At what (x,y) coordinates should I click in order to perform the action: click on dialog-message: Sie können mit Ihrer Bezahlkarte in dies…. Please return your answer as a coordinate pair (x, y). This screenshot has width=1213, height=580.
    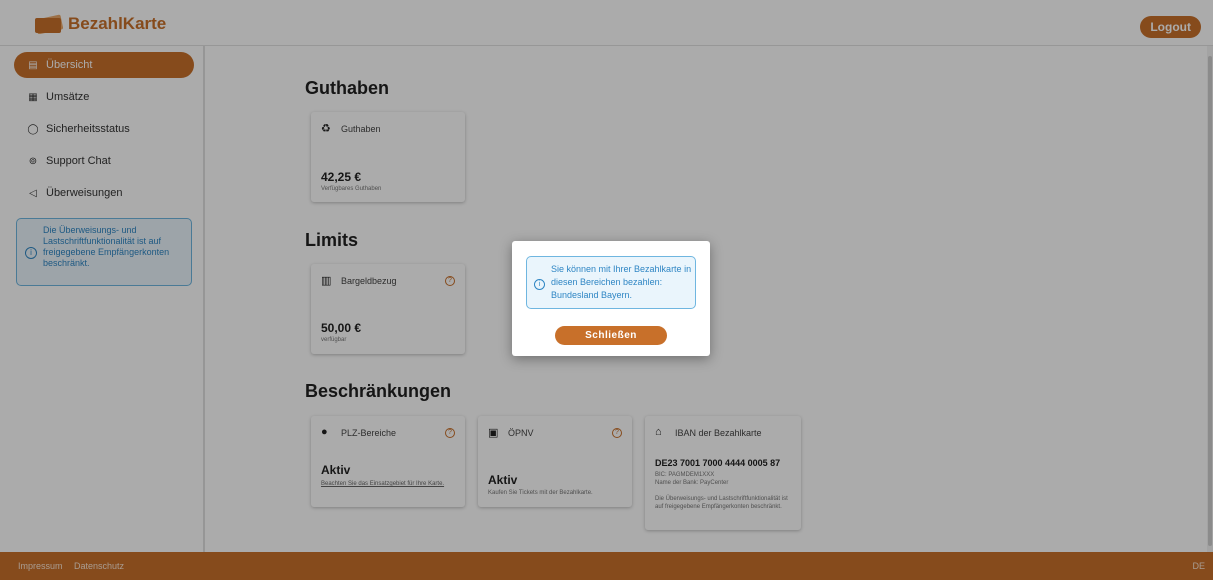
    Looking at the image, I should click on (621, 282).